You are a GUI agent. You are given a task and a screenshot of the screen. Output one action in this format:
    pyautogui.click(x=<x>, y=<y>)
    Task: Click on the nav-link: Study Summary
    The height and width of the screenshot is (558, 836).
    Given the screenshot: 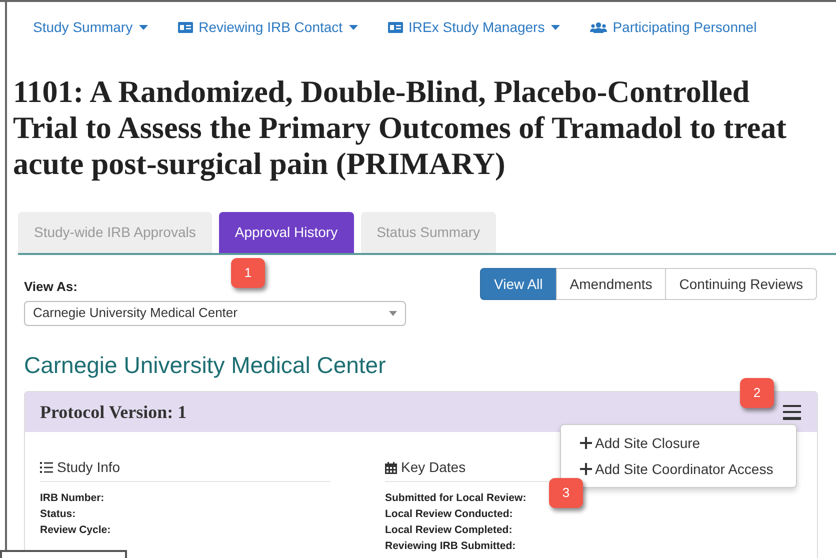 What is the action you would take?
    pyautogui.click(x=90, y=27)
    